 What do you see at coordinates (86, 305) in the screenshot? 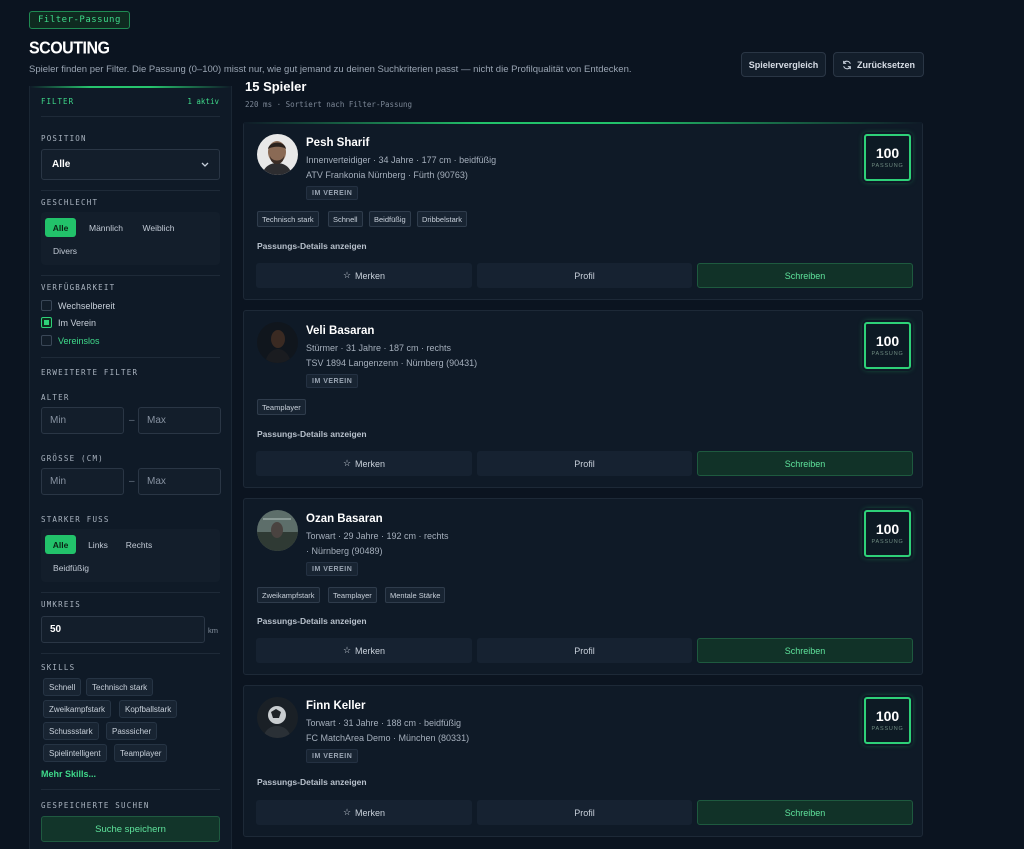
I see `availability-option-label: Wechselbereit` at bounding box center [86, 305].